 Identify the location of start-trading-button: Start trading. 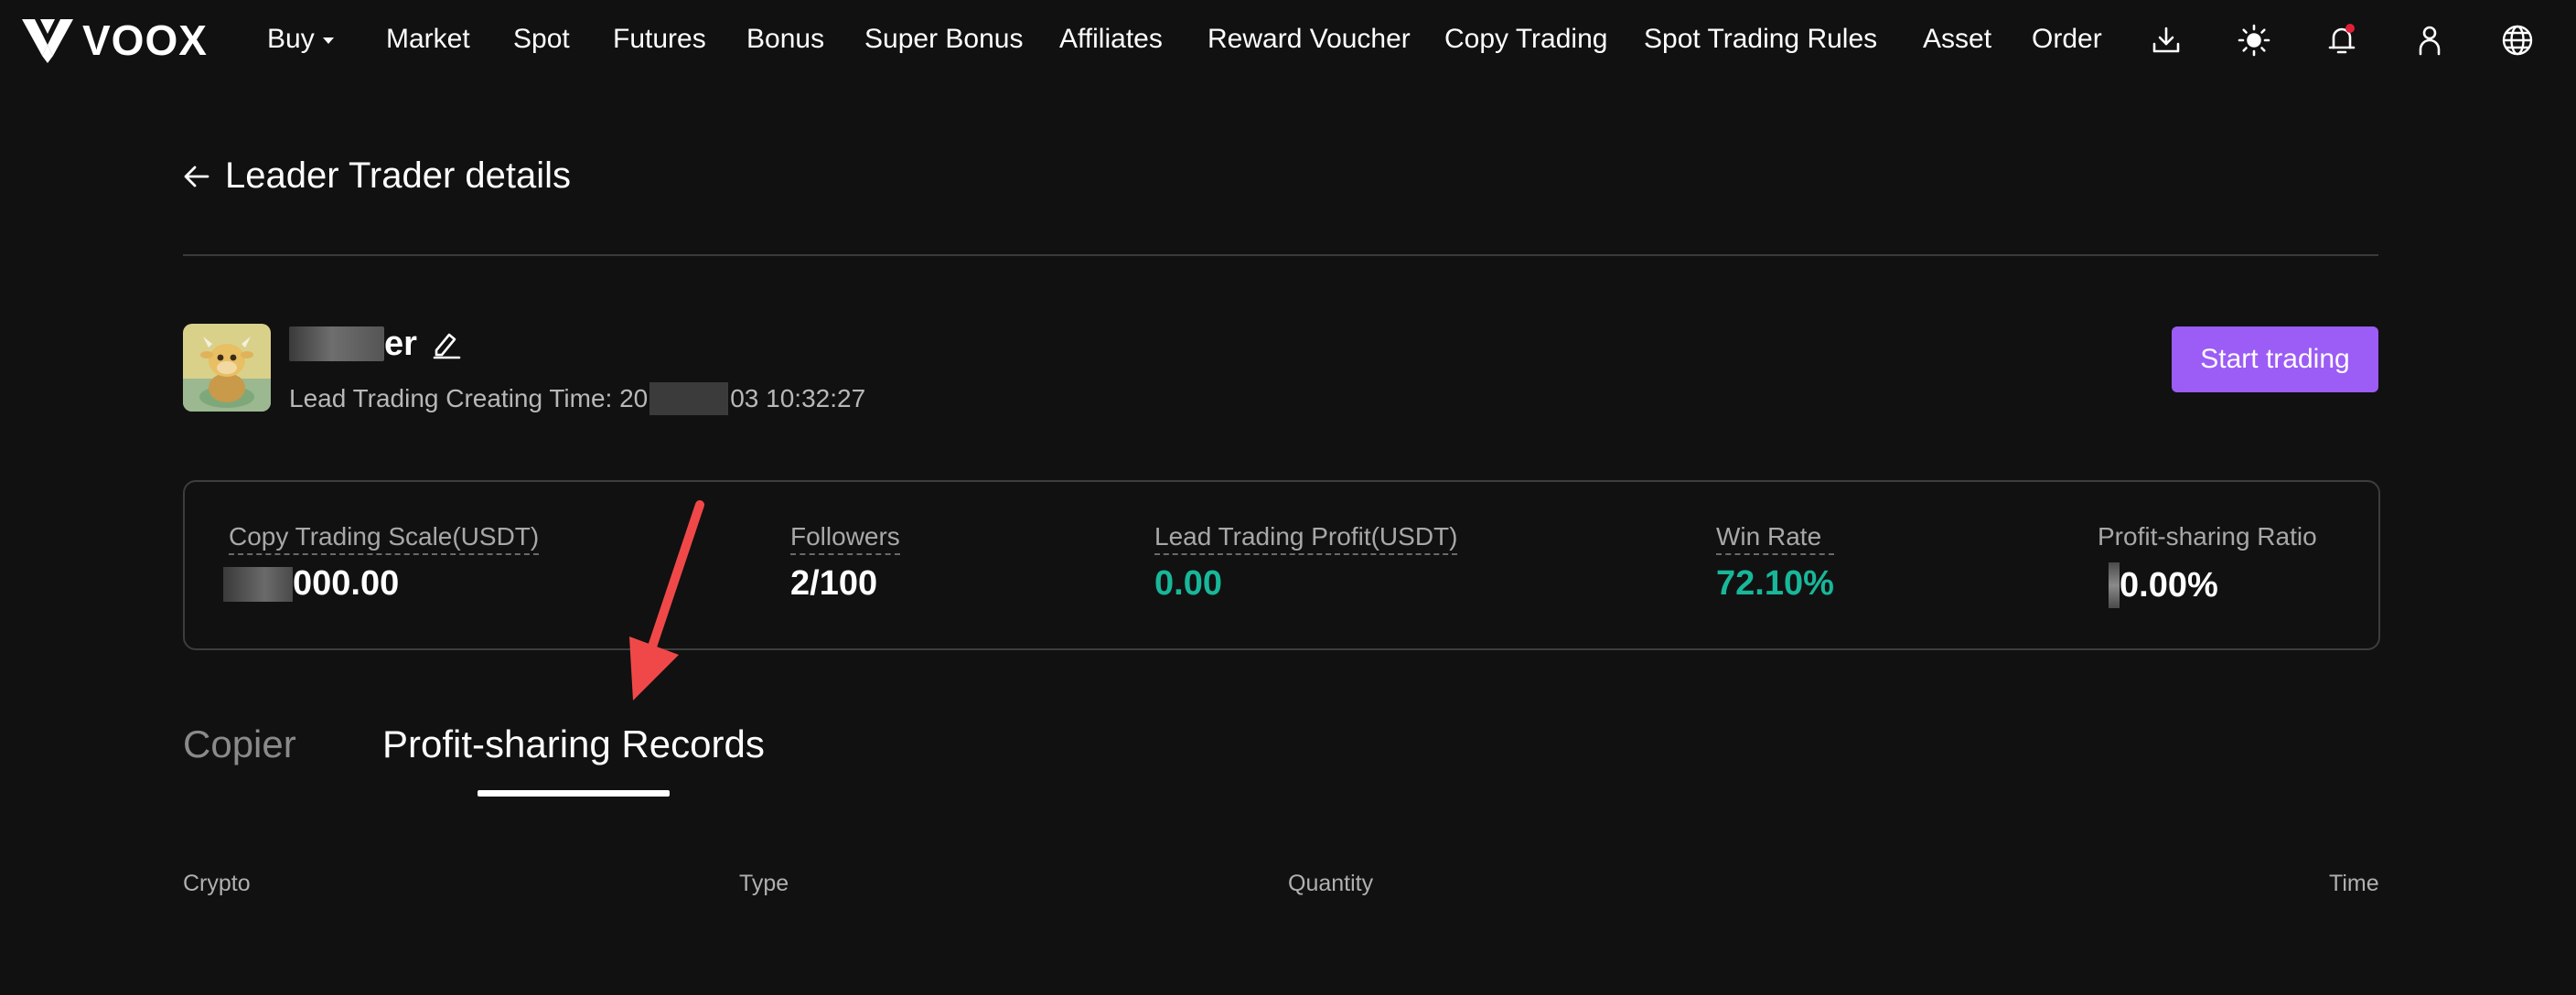
(2275, 359).